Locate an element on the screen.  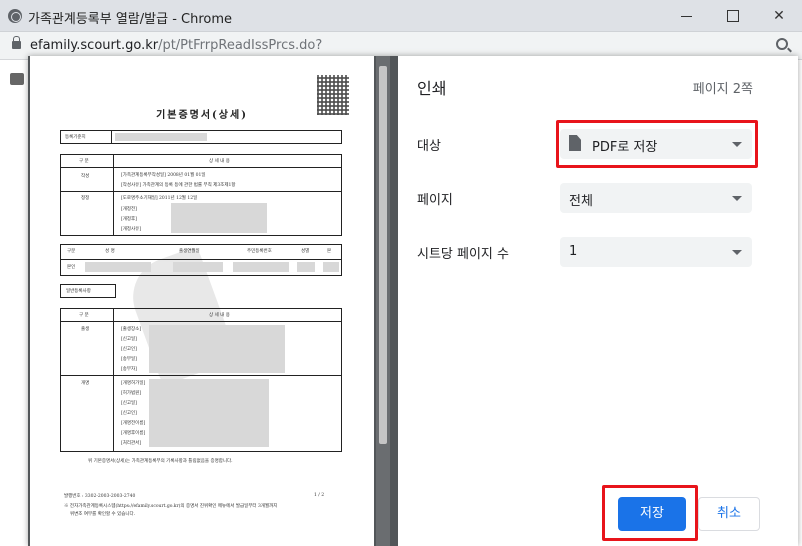
window-title: 가족관계등록부 열람/발급 - Chrome is located at coordinates (130, 19).